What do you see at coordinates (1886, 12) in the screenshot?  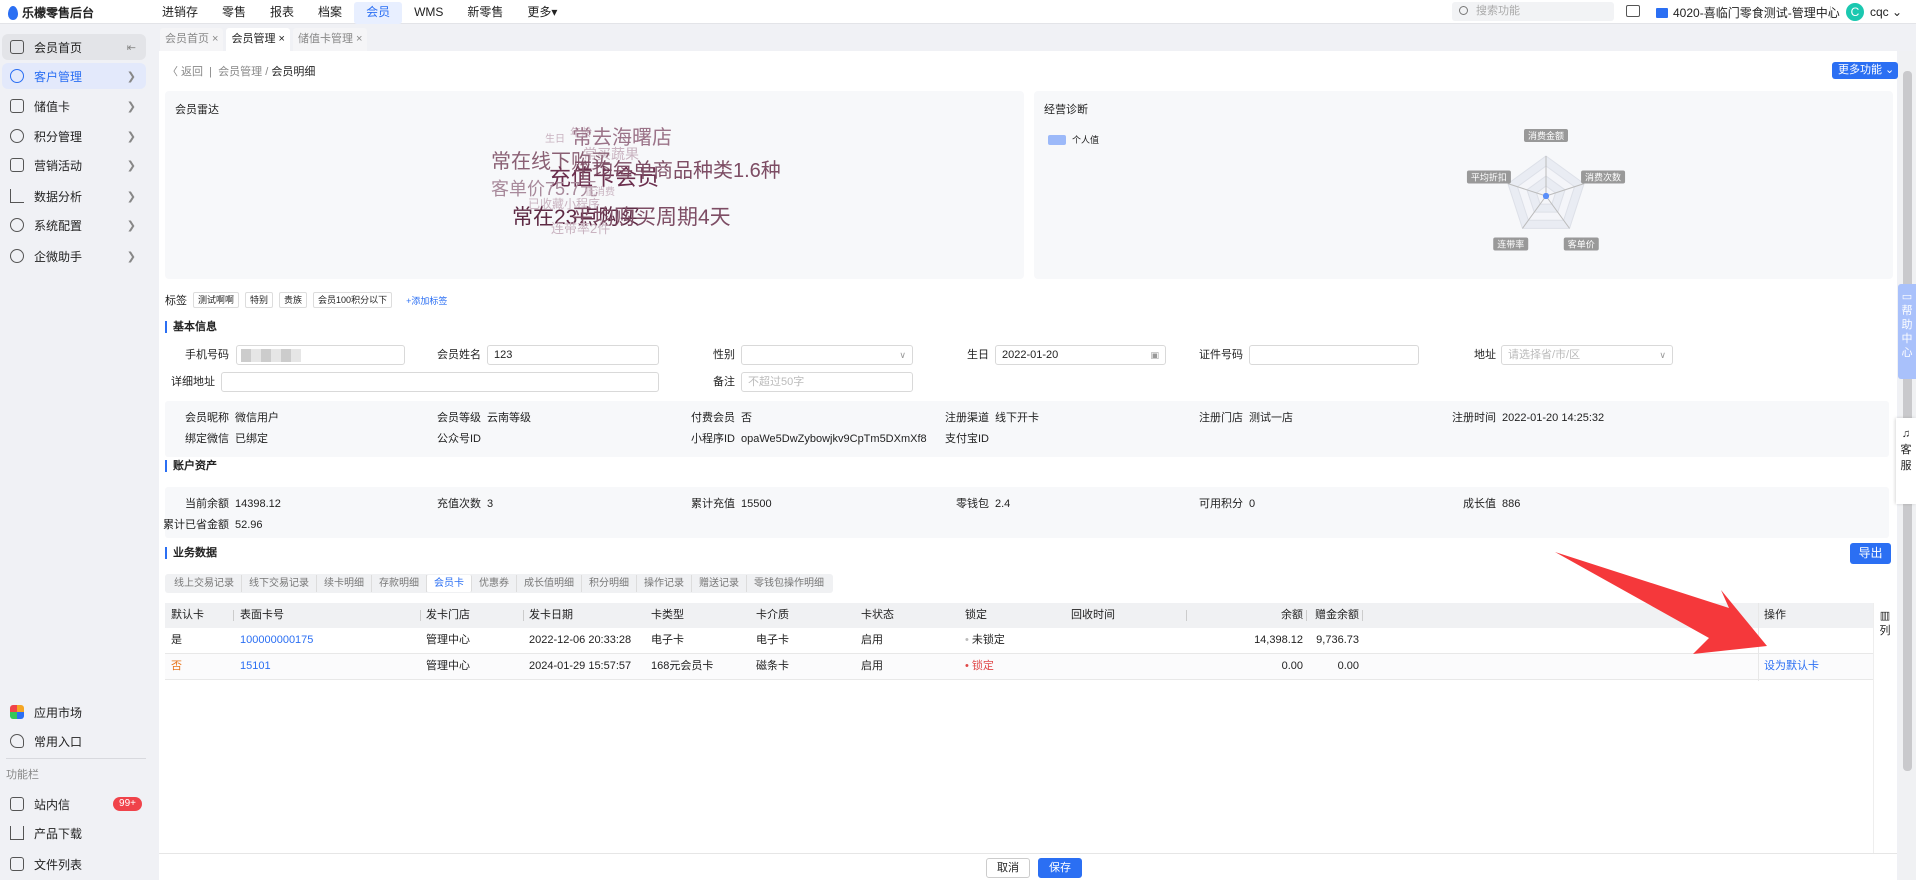 I see `user-menu: cqc ⌄` at bounding box center [1886, 12].